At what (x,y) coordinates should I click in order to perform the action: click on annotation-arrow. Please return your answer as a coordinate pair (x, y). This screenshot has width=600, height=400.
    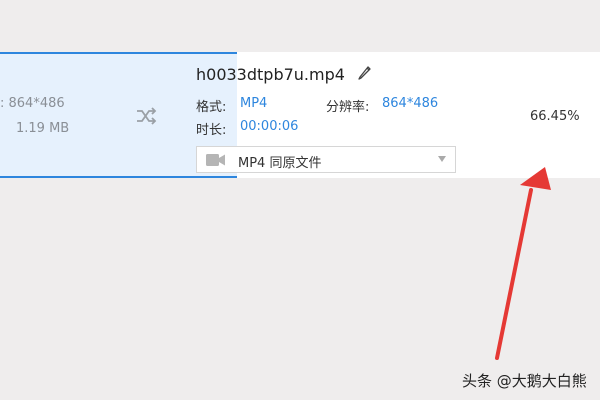
    Looking at the image, I should click on (523, 263).